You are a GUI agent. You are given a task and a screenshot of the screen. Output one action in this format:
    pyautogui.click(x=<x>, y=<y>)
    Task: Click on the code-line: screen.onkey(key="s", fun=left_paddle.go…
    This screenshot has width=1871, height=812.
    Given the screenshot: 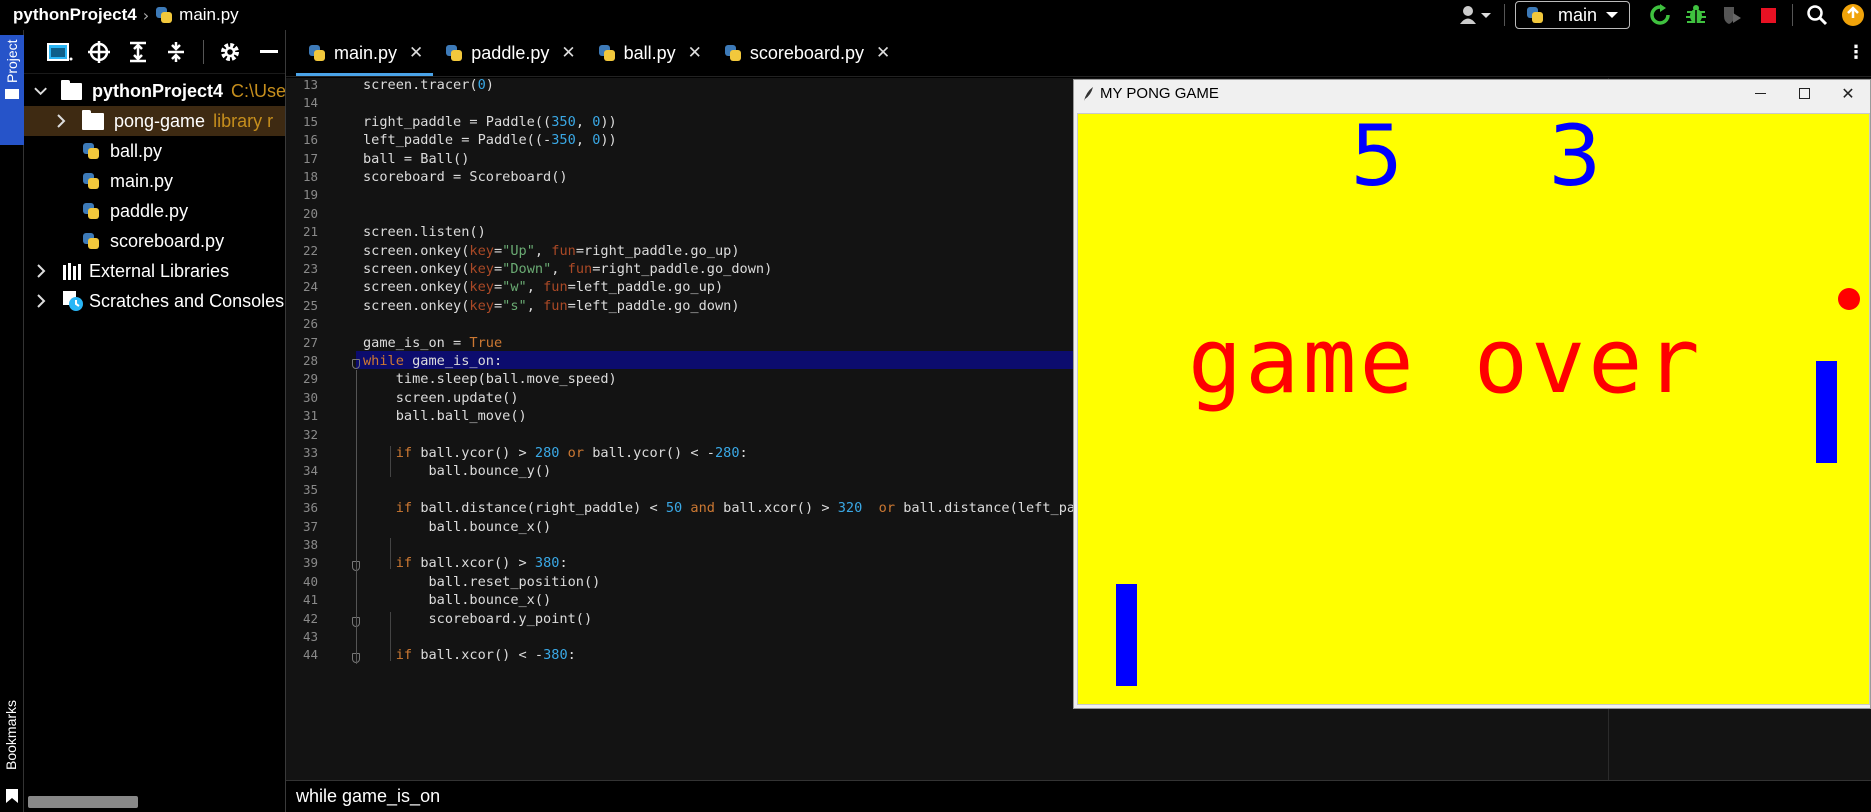 What is the action you would take?
    pyautogui.click(x=551, y=306)
    